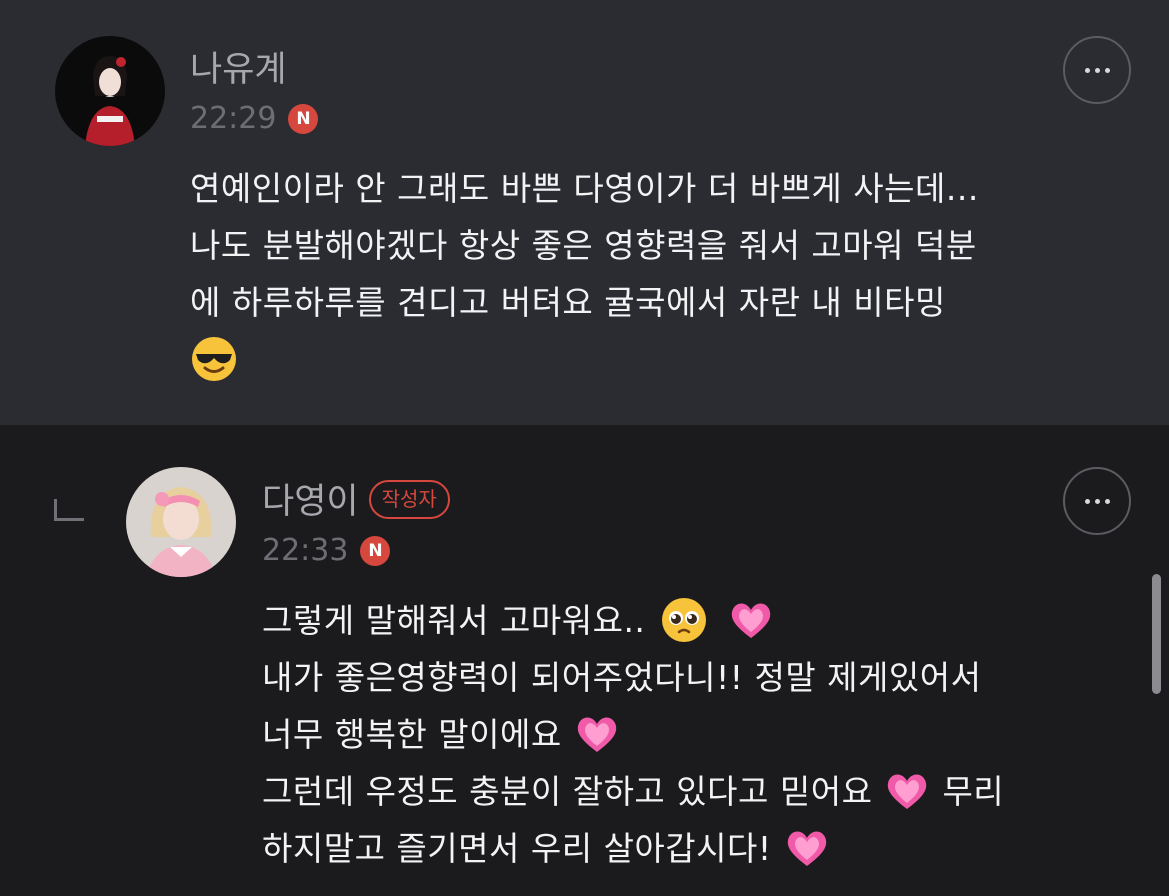 Image resolution: width=1169 pixels, height=896 pixels. Describe the element at coordinates (69, 510) in the screenshot. I see `reply-indicator-icon` at that location.